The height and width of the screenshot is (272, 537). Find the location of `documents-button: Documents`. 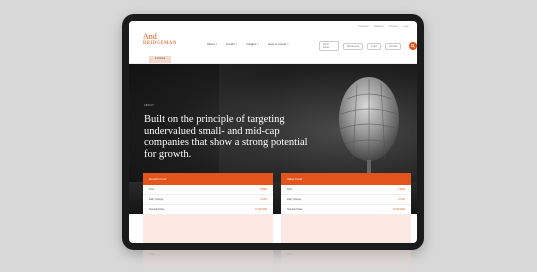

documents-button: Documents is located at coordinates (353, 46).